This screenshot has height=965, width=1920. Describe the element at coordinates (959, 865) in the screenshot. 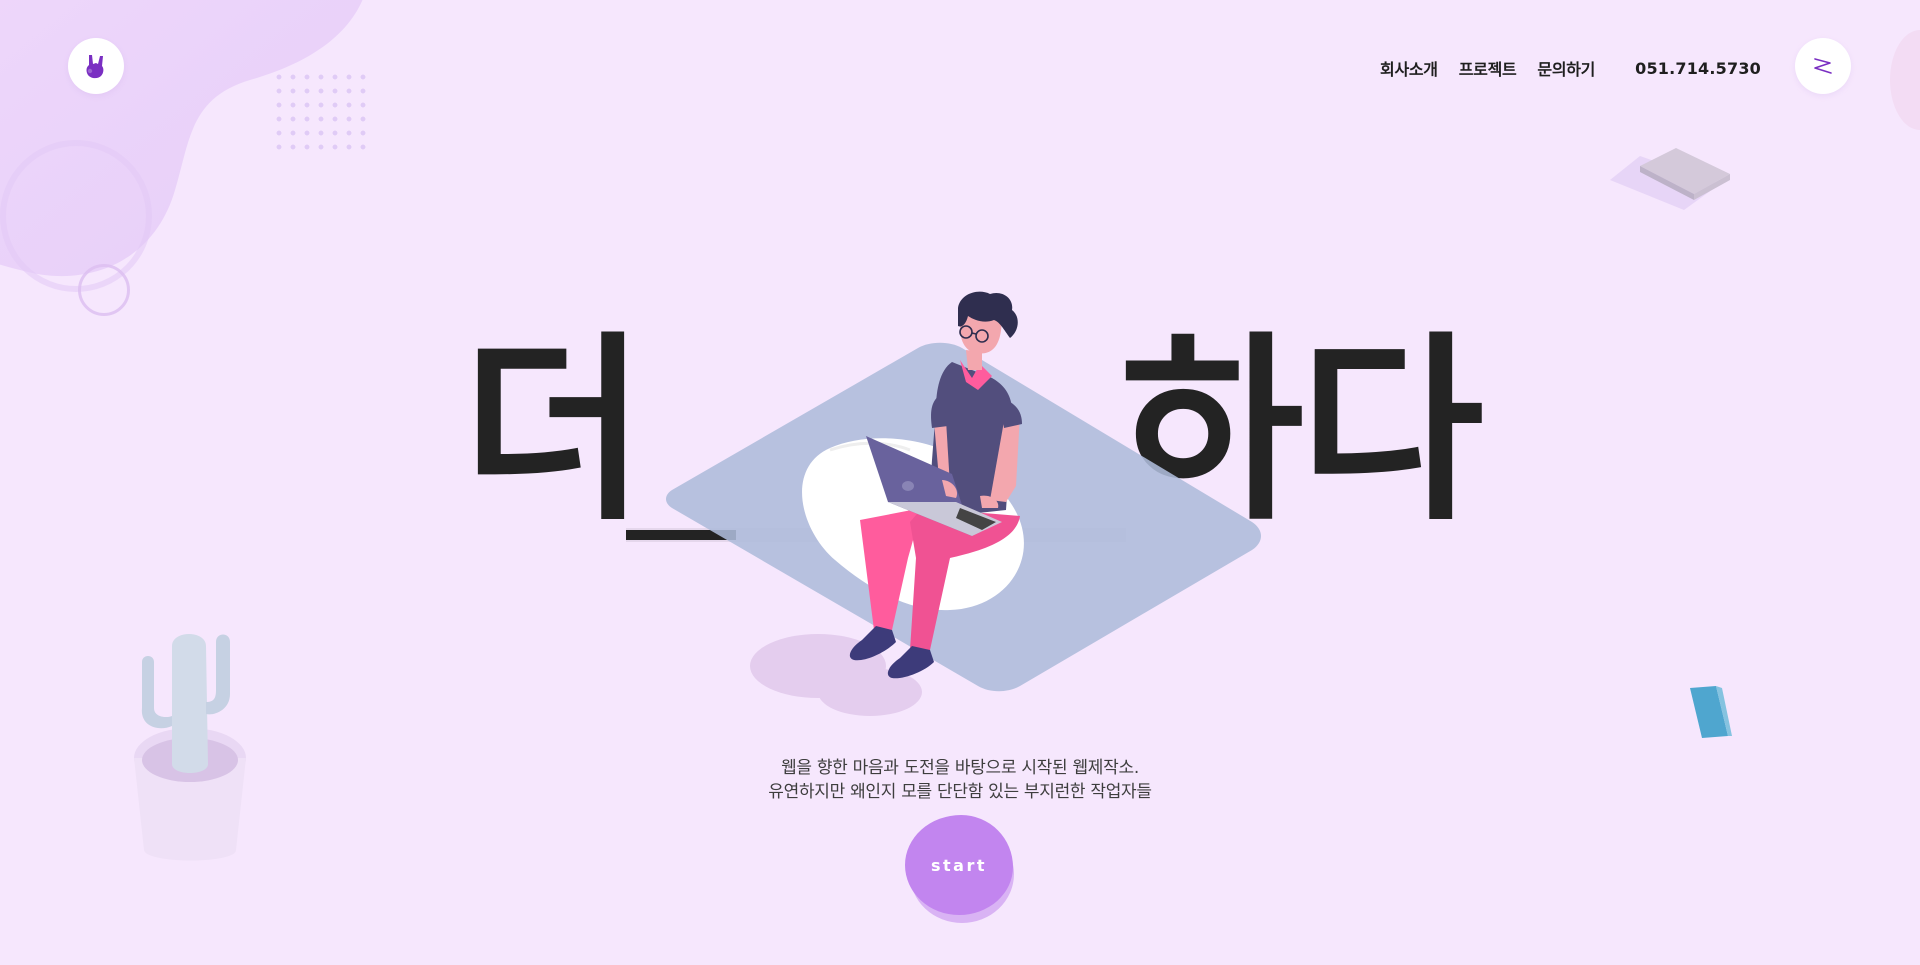

I see `start-button: start` at that location.